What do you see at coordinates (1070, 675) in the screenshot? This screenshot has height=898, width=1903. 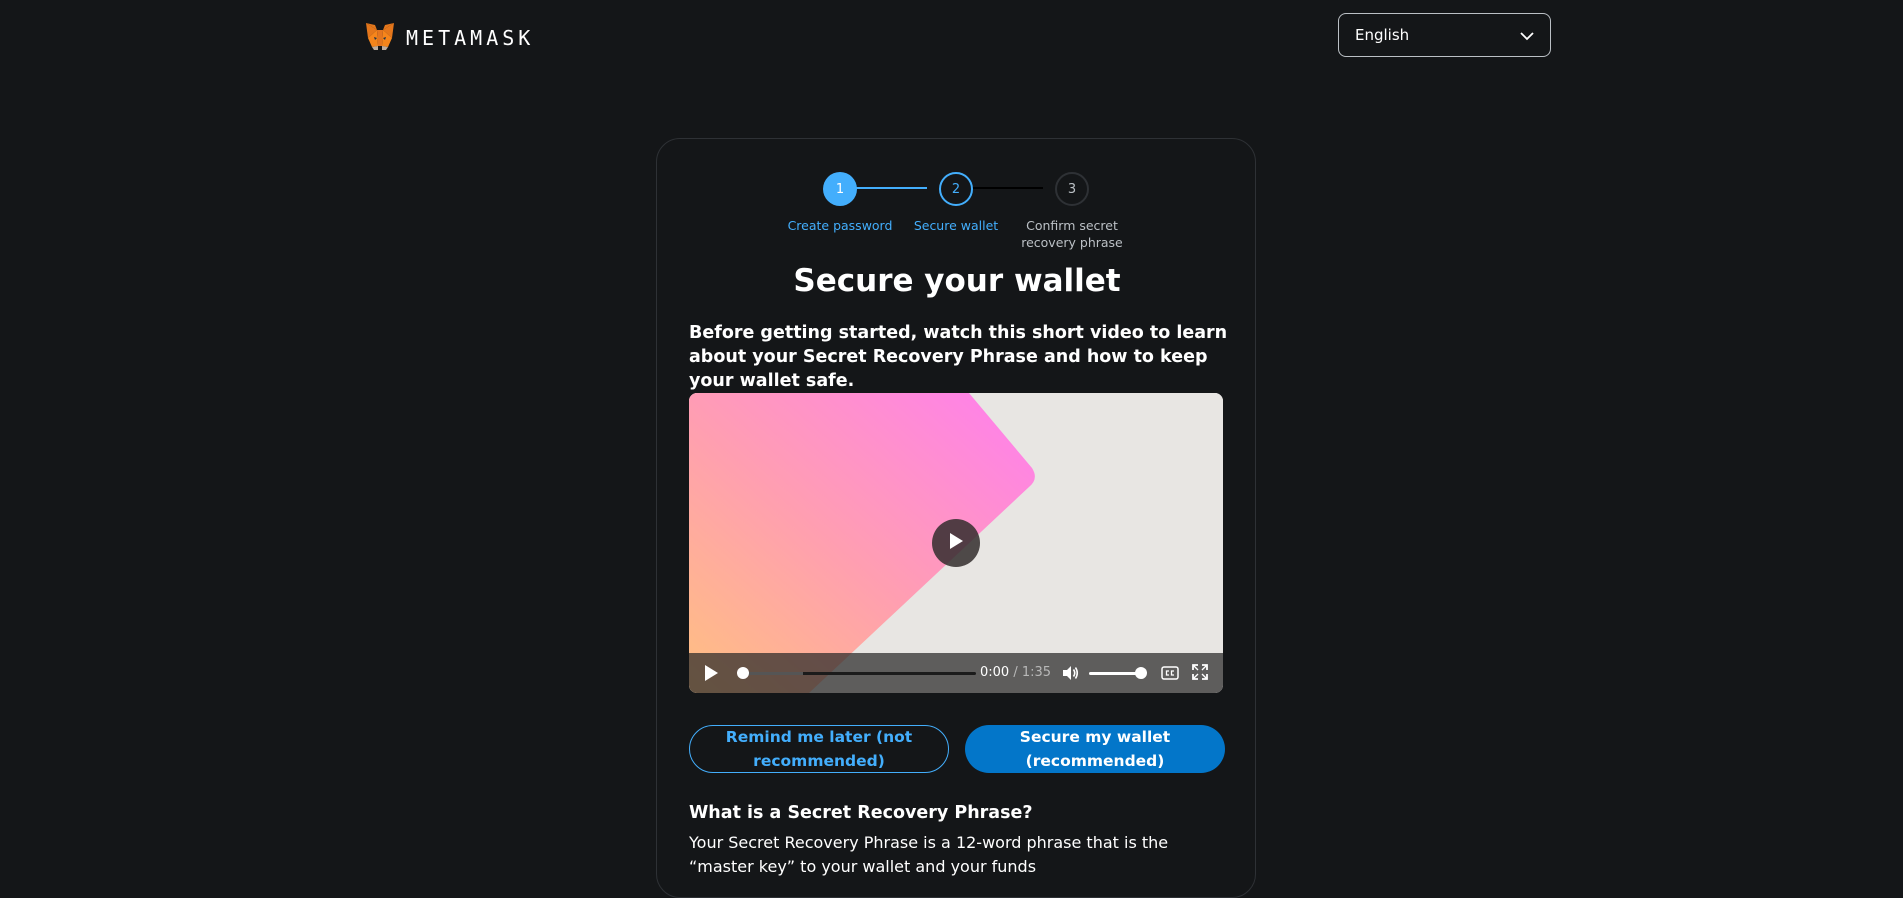 I see `volume-icon` at bounding box center [1070, 675].